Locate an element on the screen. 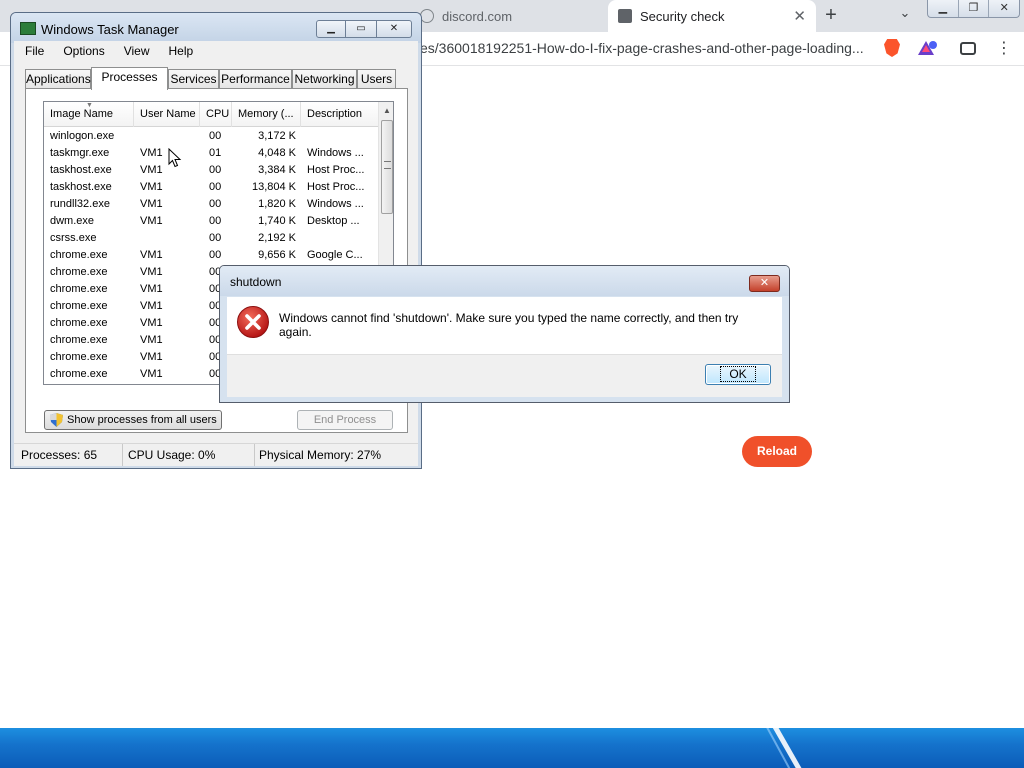  tab-users: Users is located at coordinates (376, 79).